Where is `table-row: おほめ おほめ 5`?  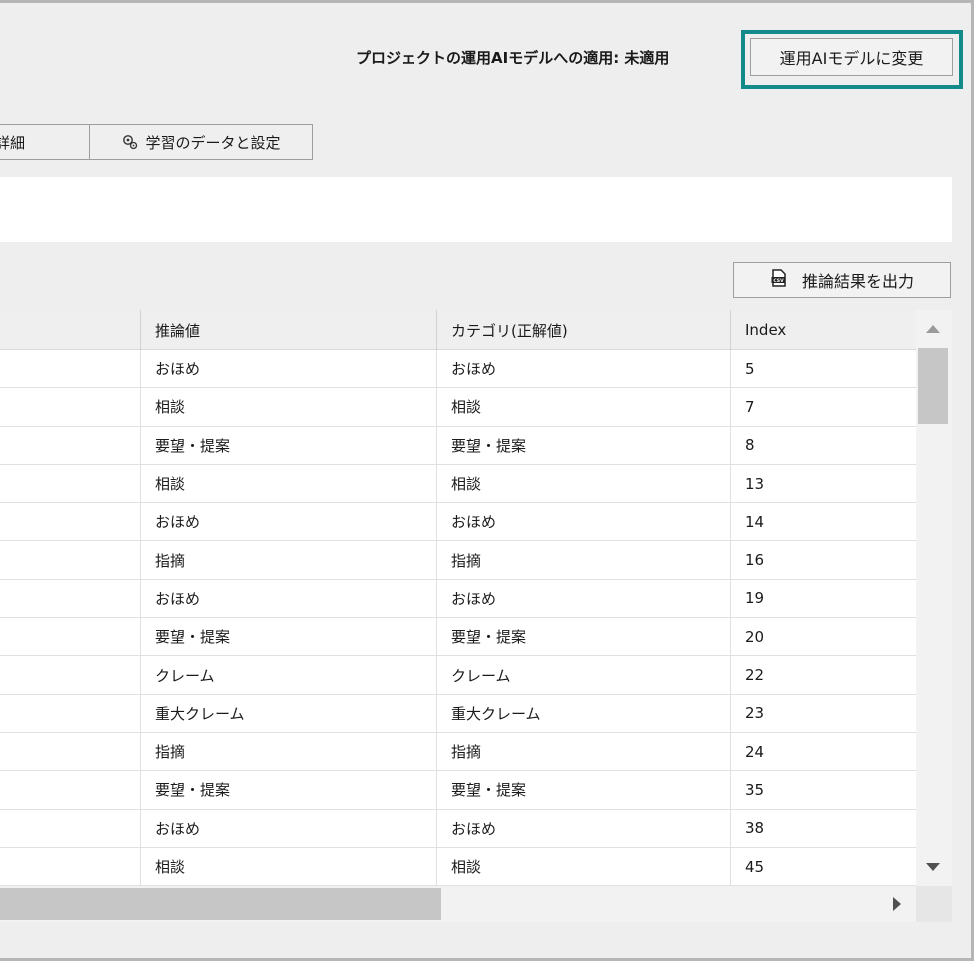
table-row: おほめ おほめ 5 is located at coordinates (458, 369).